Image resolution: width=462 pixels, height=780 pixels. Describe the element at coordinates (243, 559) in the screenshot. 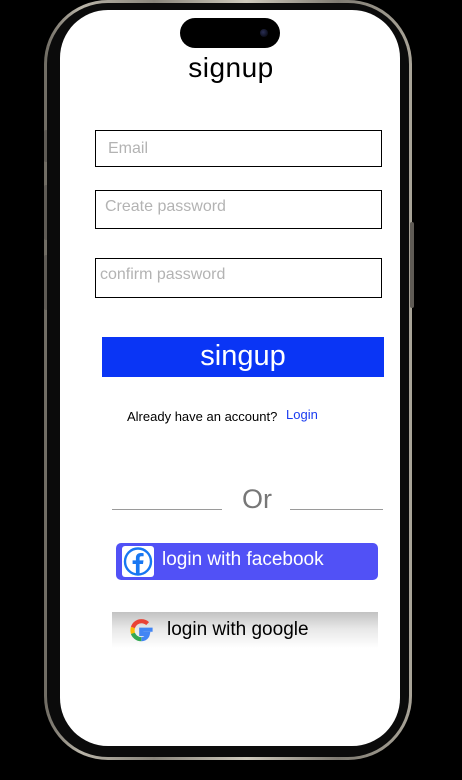

I see `facebook-login-label: login with facebook` at that location.